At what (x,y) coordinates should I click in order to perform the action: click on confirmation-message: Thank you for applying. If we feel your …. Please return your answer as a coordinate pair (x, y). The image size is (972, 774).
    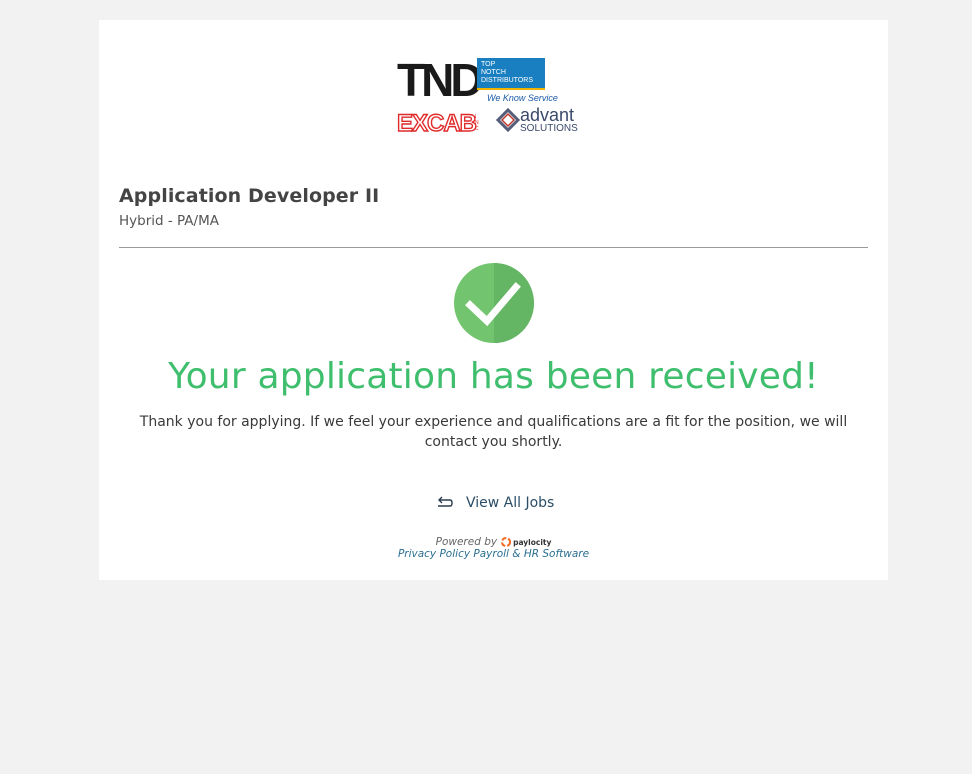
    Looking at the image, I should click on (493, 432).